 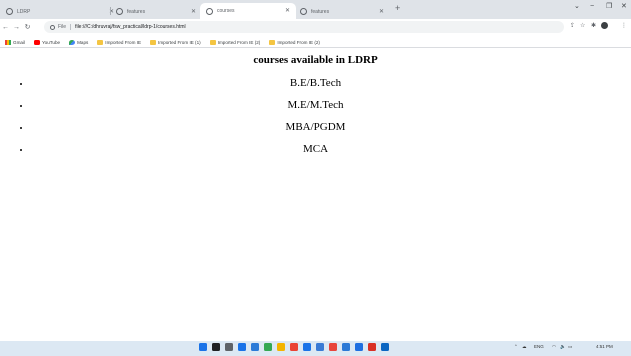 What do you see at coordinates (24, 11) in the screenshot?
I see `tab-label: LDRP` at bounding box center [24, 11].